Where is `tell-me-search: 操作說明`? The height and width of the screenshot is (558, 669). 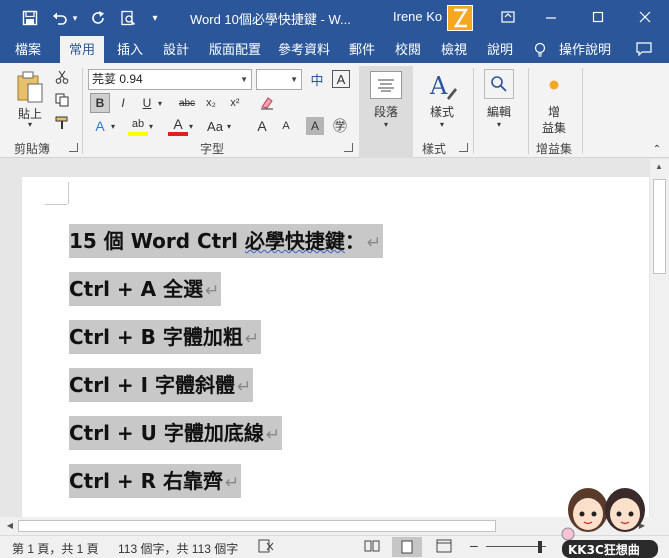
tell-me-search: 操作說明 is located at coordinates (585, 49).